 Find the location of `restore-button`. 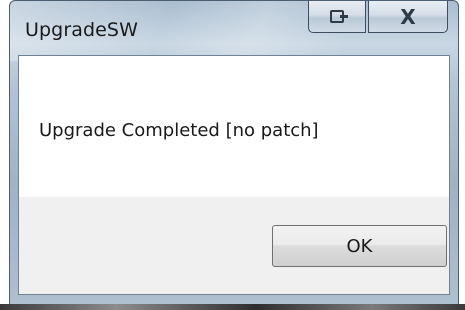

restore-button is located at coordinates (337, 17).